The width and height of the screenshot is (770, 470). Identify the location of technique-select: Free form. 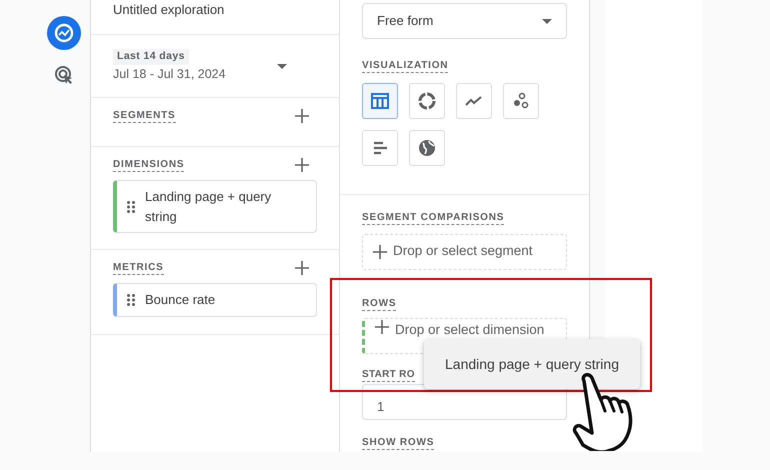
(464, 21).